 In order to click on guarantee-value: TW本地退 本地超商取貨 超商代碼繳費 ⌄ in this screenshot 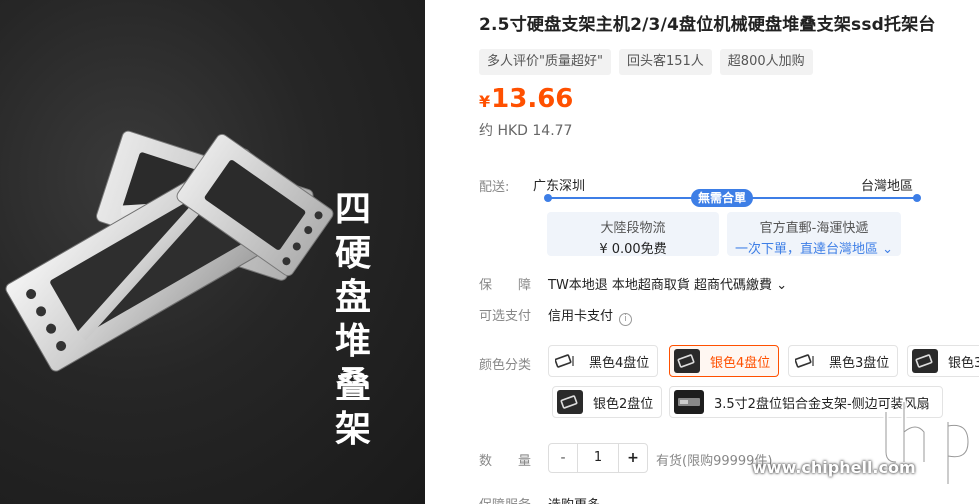, I will do `click(667, 283)`.